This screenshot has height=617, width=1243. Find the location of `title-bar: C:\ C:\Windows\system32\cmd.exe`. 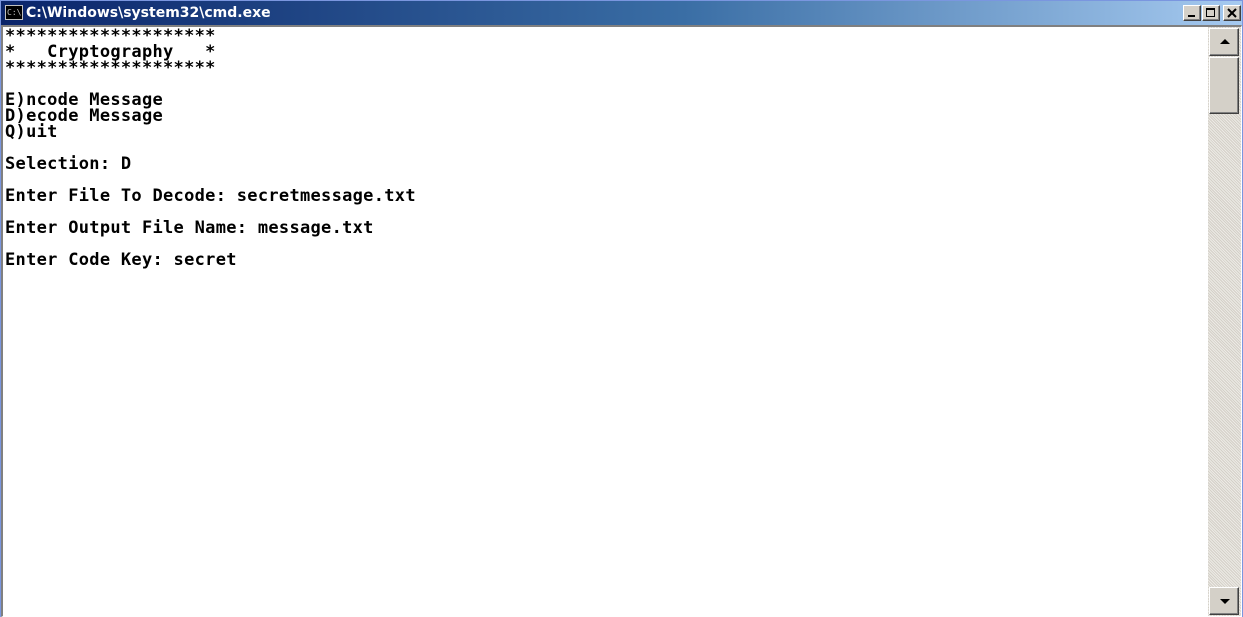

title-bar: C:\ C:\Windows\system32\cmd.exe is located at coordinates (621, 13).